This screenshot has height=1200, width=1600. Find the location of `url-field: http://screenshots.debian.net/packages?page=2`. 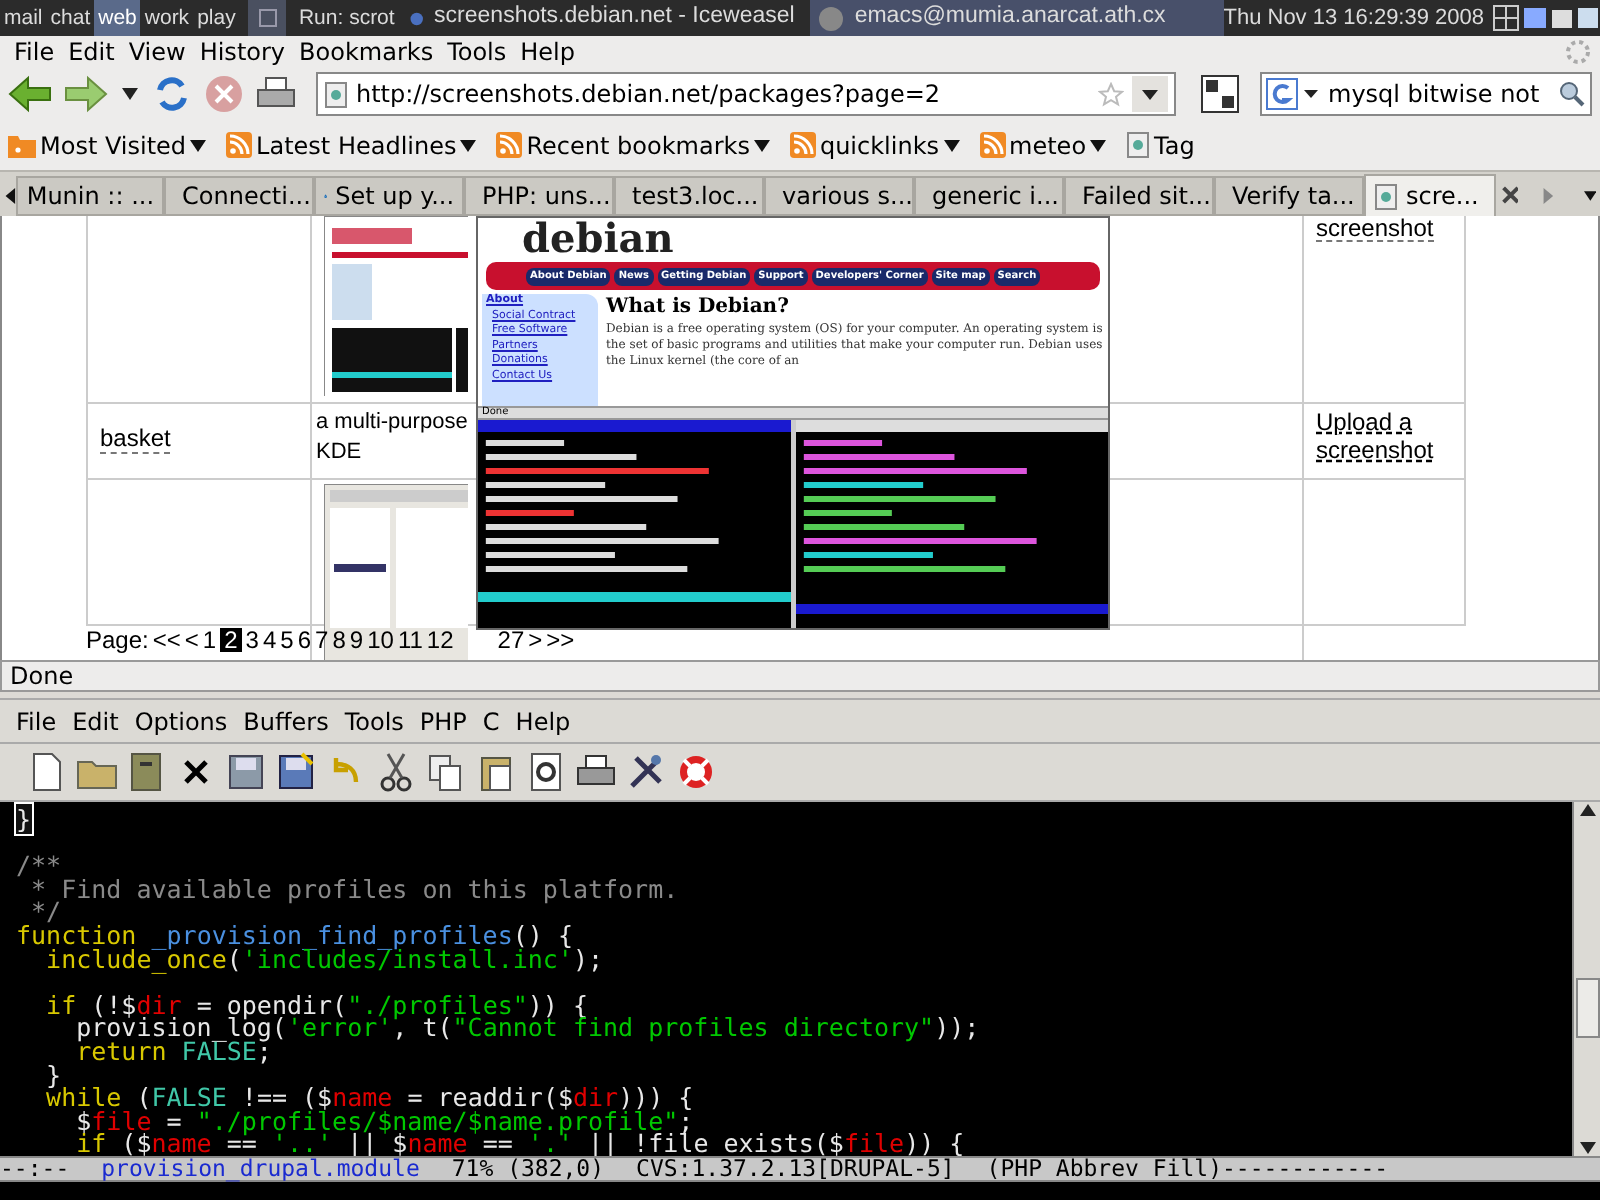

url-field: http://screenshots.debian.net/packages?page=2 is located at coordinates (746, 94).